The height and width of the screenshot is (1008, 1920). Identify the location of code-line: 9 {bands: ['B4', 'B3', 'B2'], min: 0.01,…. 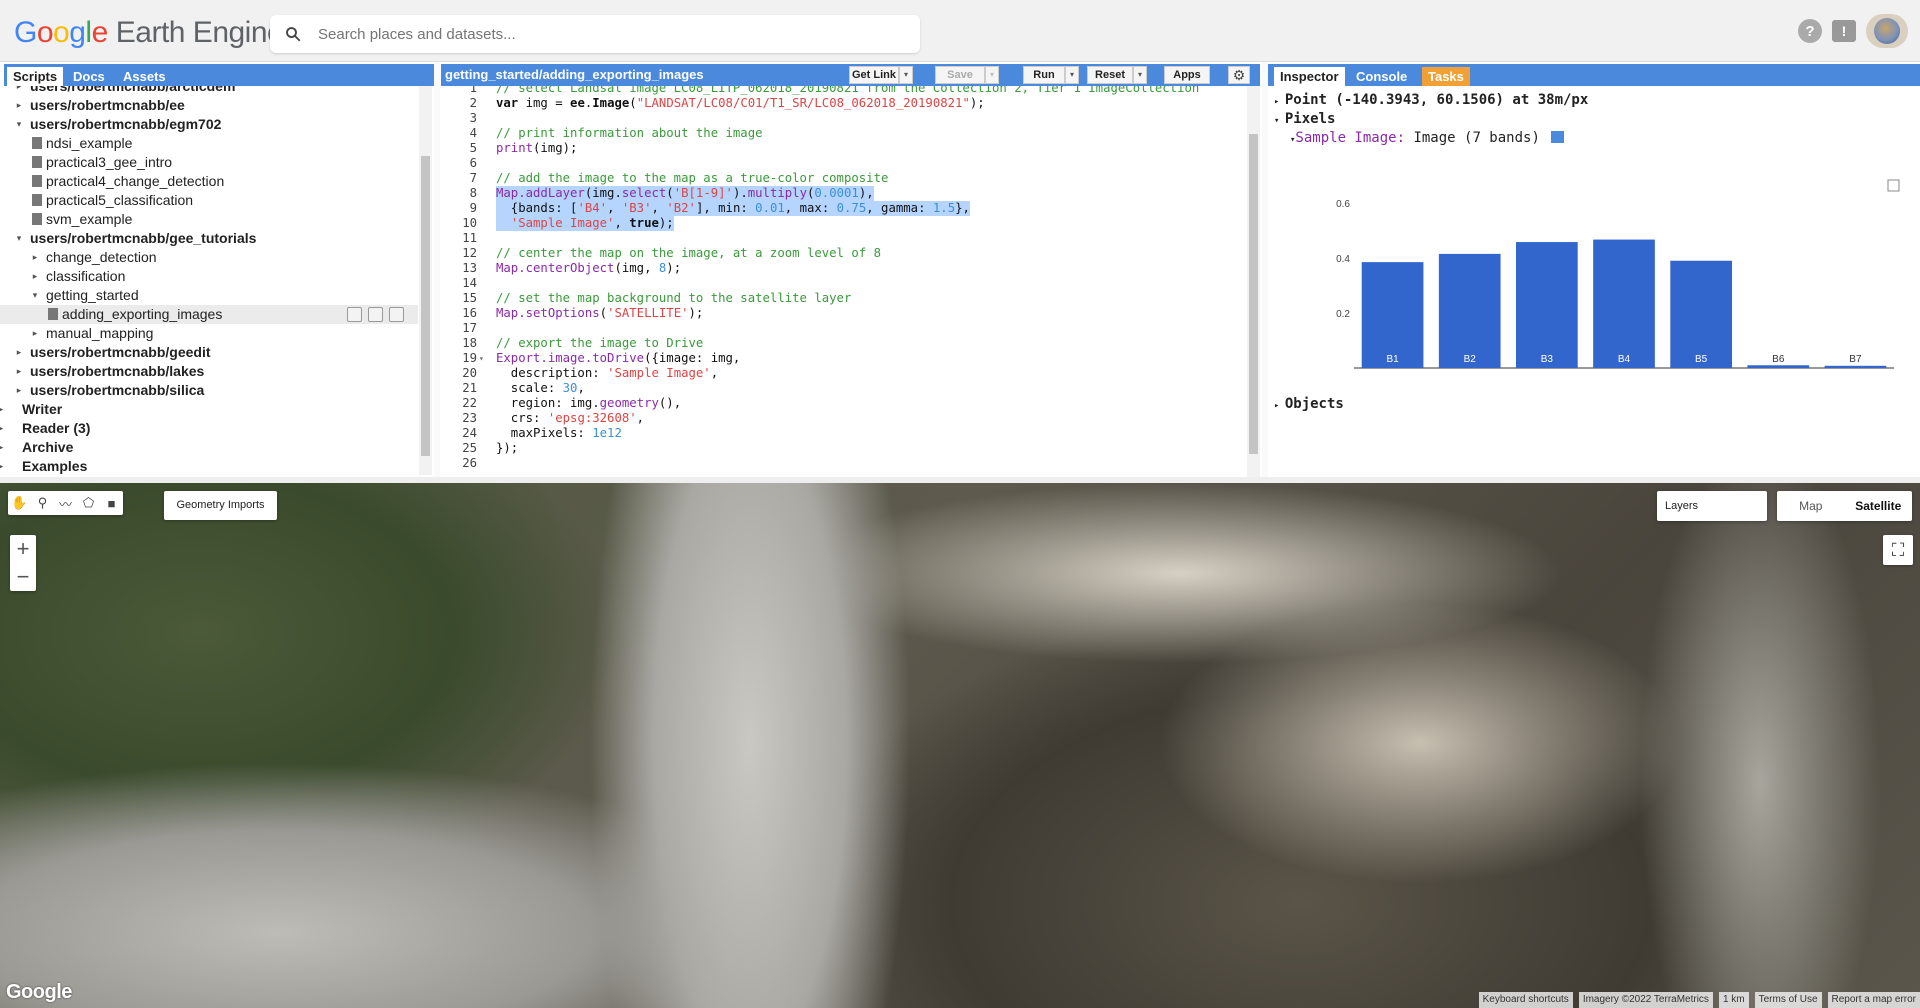
(844, 208).